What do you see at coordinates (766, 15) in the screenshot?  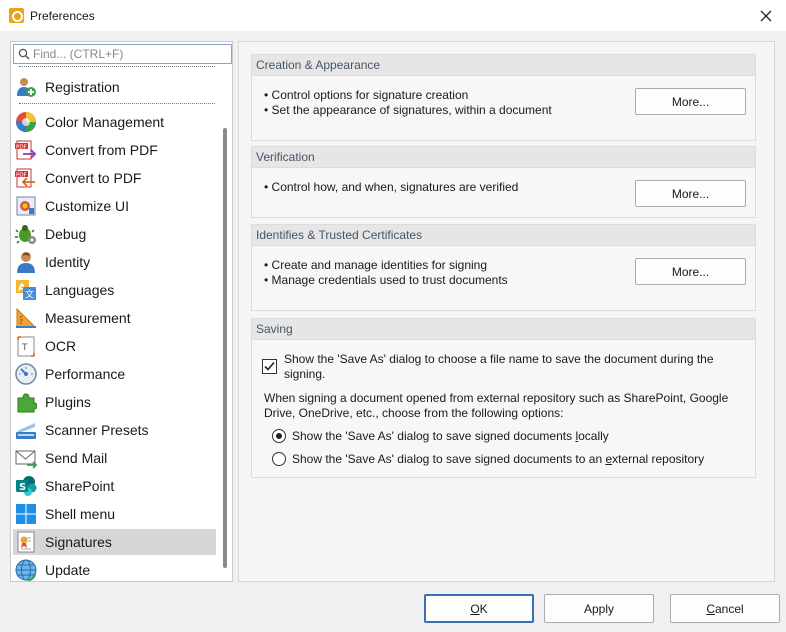 I see `close-icon` at bounding box center [766, 15].